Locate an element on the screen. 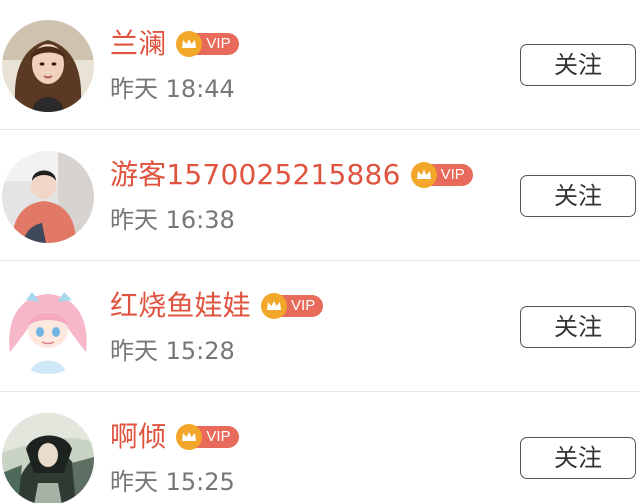 This screenshot has height=503, width=640. girl-photo-avatar-icon is located at coordinates (48, 197).